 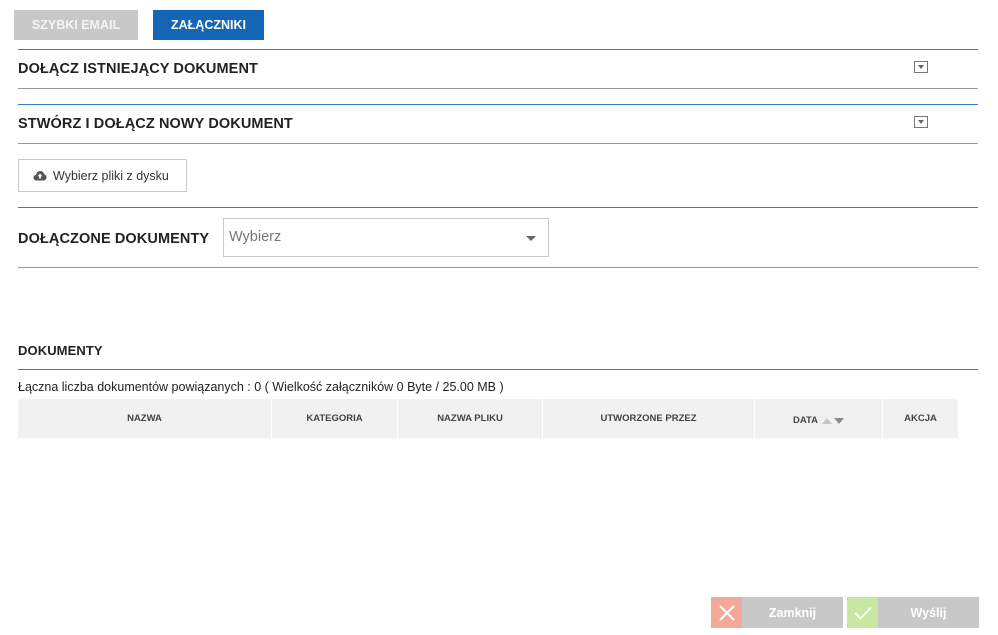 I want to click on close-button: Zamknij, so click(x=777, y=612).